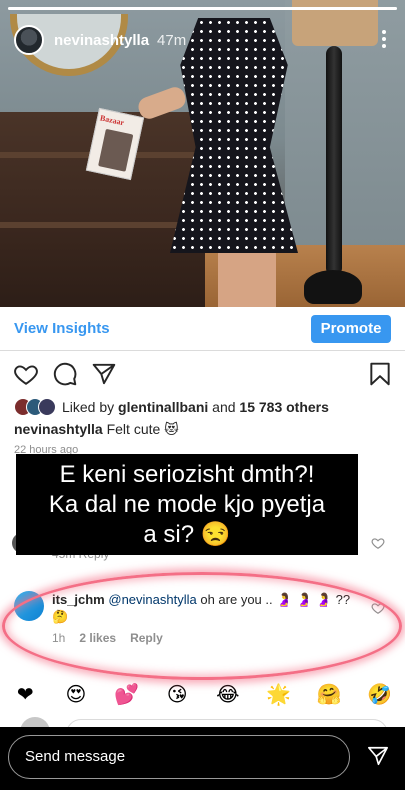 This screenshot has width=405, height=790. What do you see at coordinates (247, 277) in the screenshot?
I see `photo-legs` at bounding box center [247, 277].